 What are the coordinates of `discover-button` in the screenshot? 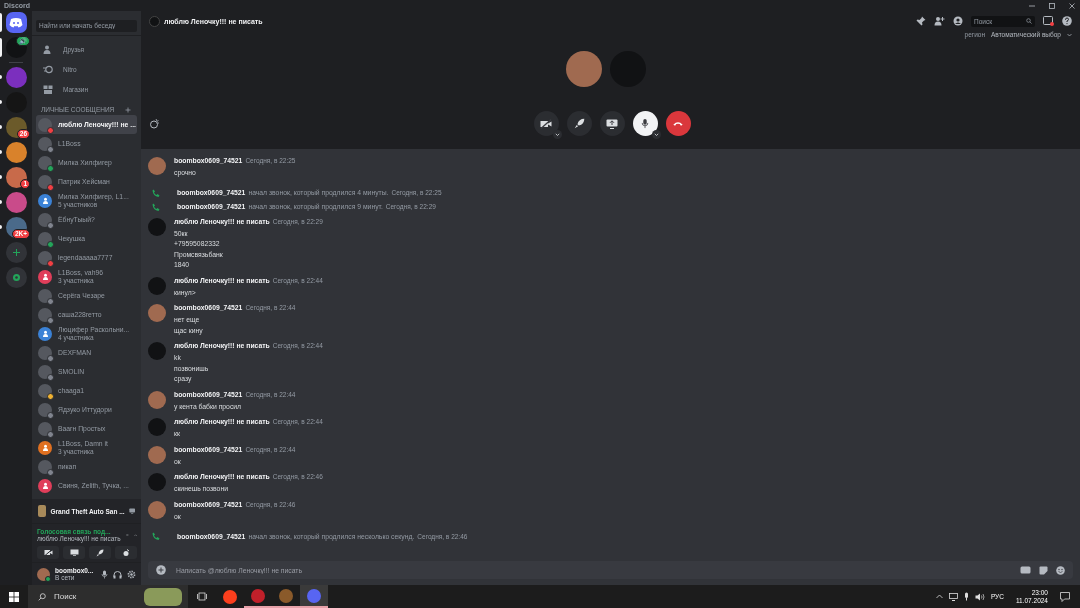 It's located at (16, 277).